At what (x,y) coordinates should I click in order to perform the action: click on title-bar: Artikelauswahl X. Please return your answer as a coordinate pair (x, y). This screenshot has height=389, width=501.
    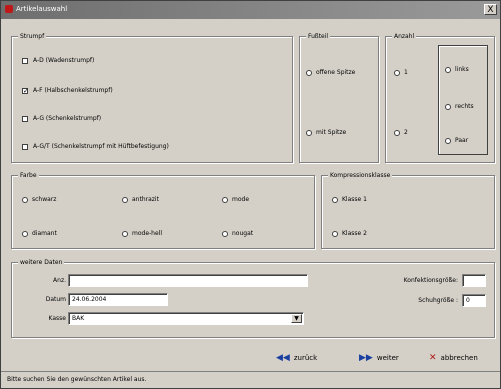
    Looking at the image, I should click on (250, 10).